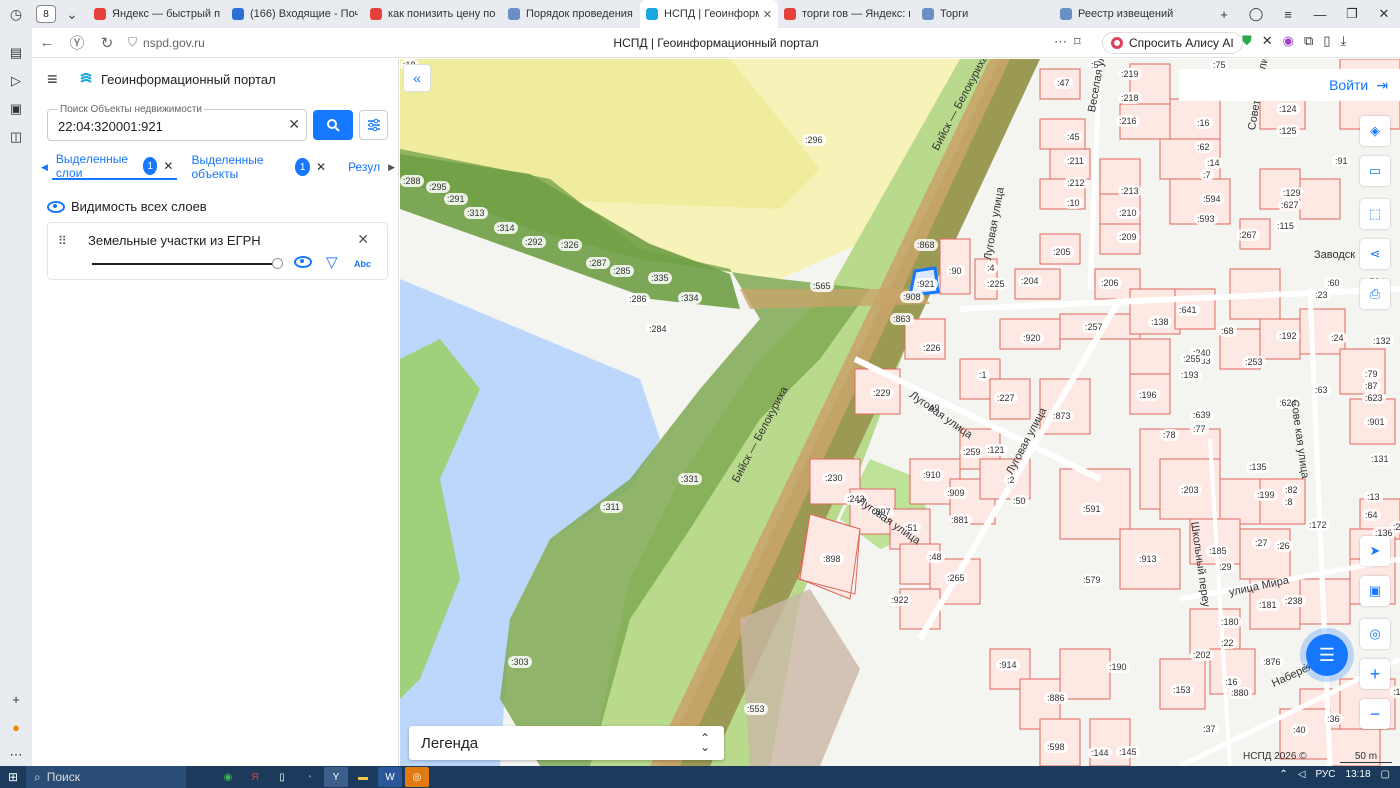 This screenshot has width=1400, height=788. What do you see at coordinates (1006, 398) in the screenshot?
I see `parcel-label: :227` at bounding box center [1006, 398].